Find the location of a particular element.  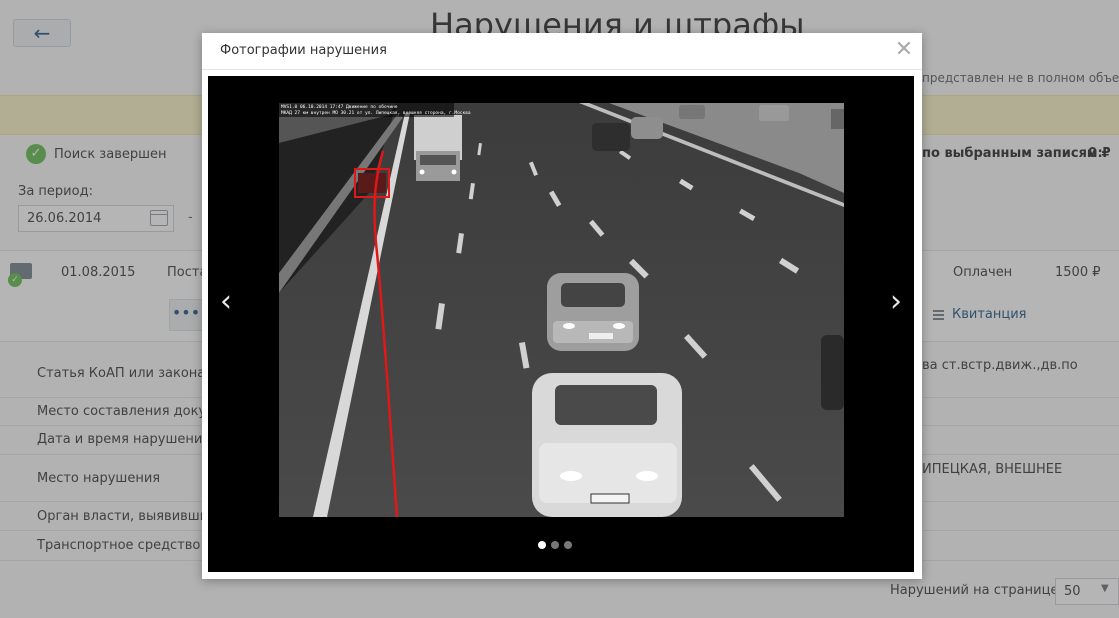

modal-title: Фотографии нарушения is located at coordinates (303, 50).